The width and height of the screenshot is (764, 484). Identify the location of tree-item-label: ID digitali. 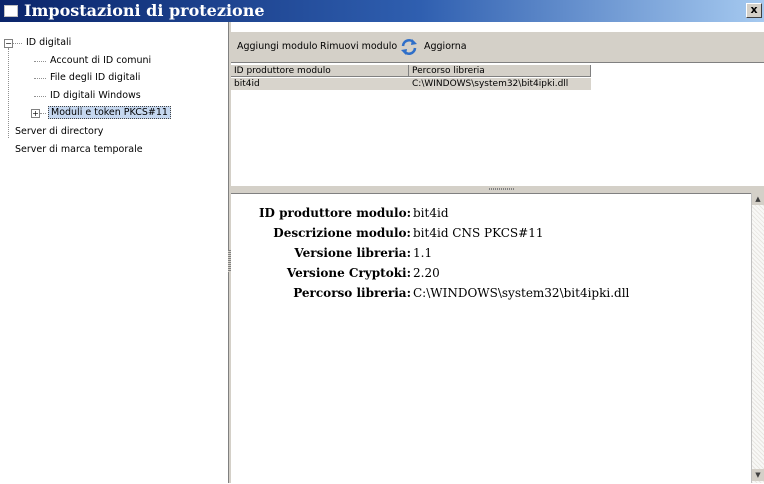
(49, 42).